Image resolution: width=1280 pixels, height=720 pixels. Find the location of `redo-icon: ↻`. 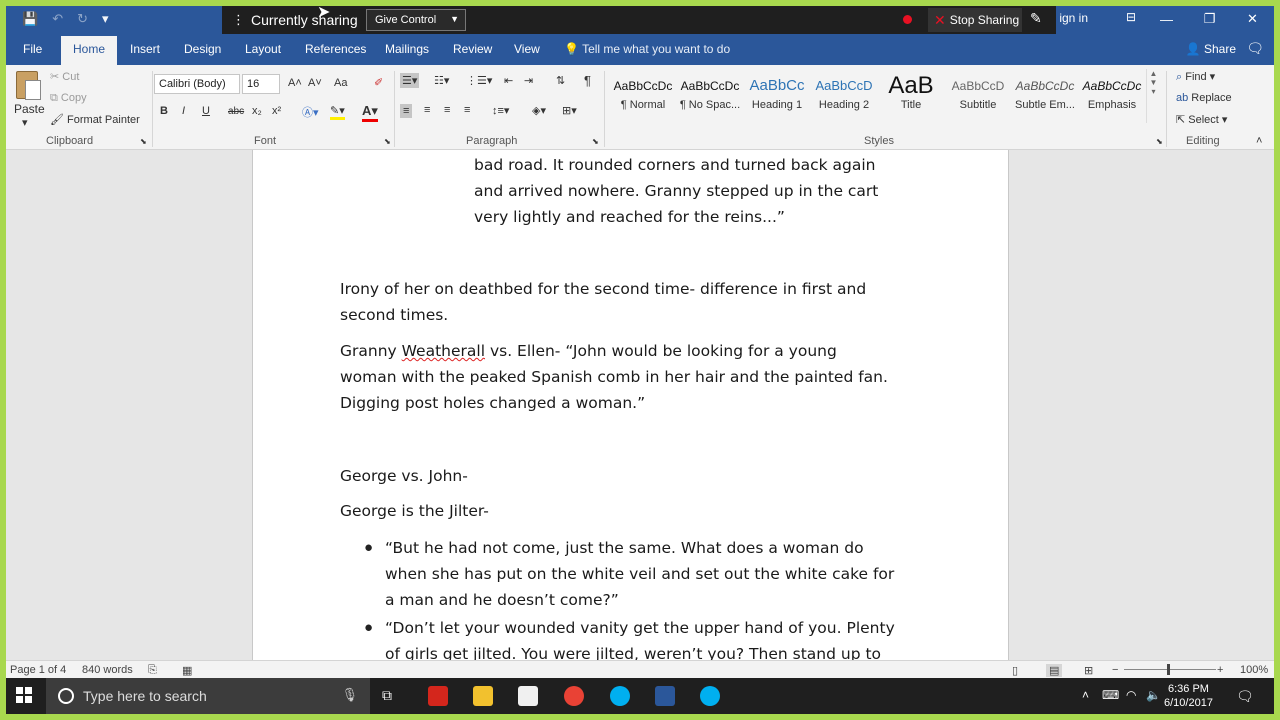

redo-icon: ↻ is located at coordinates (82, 19).